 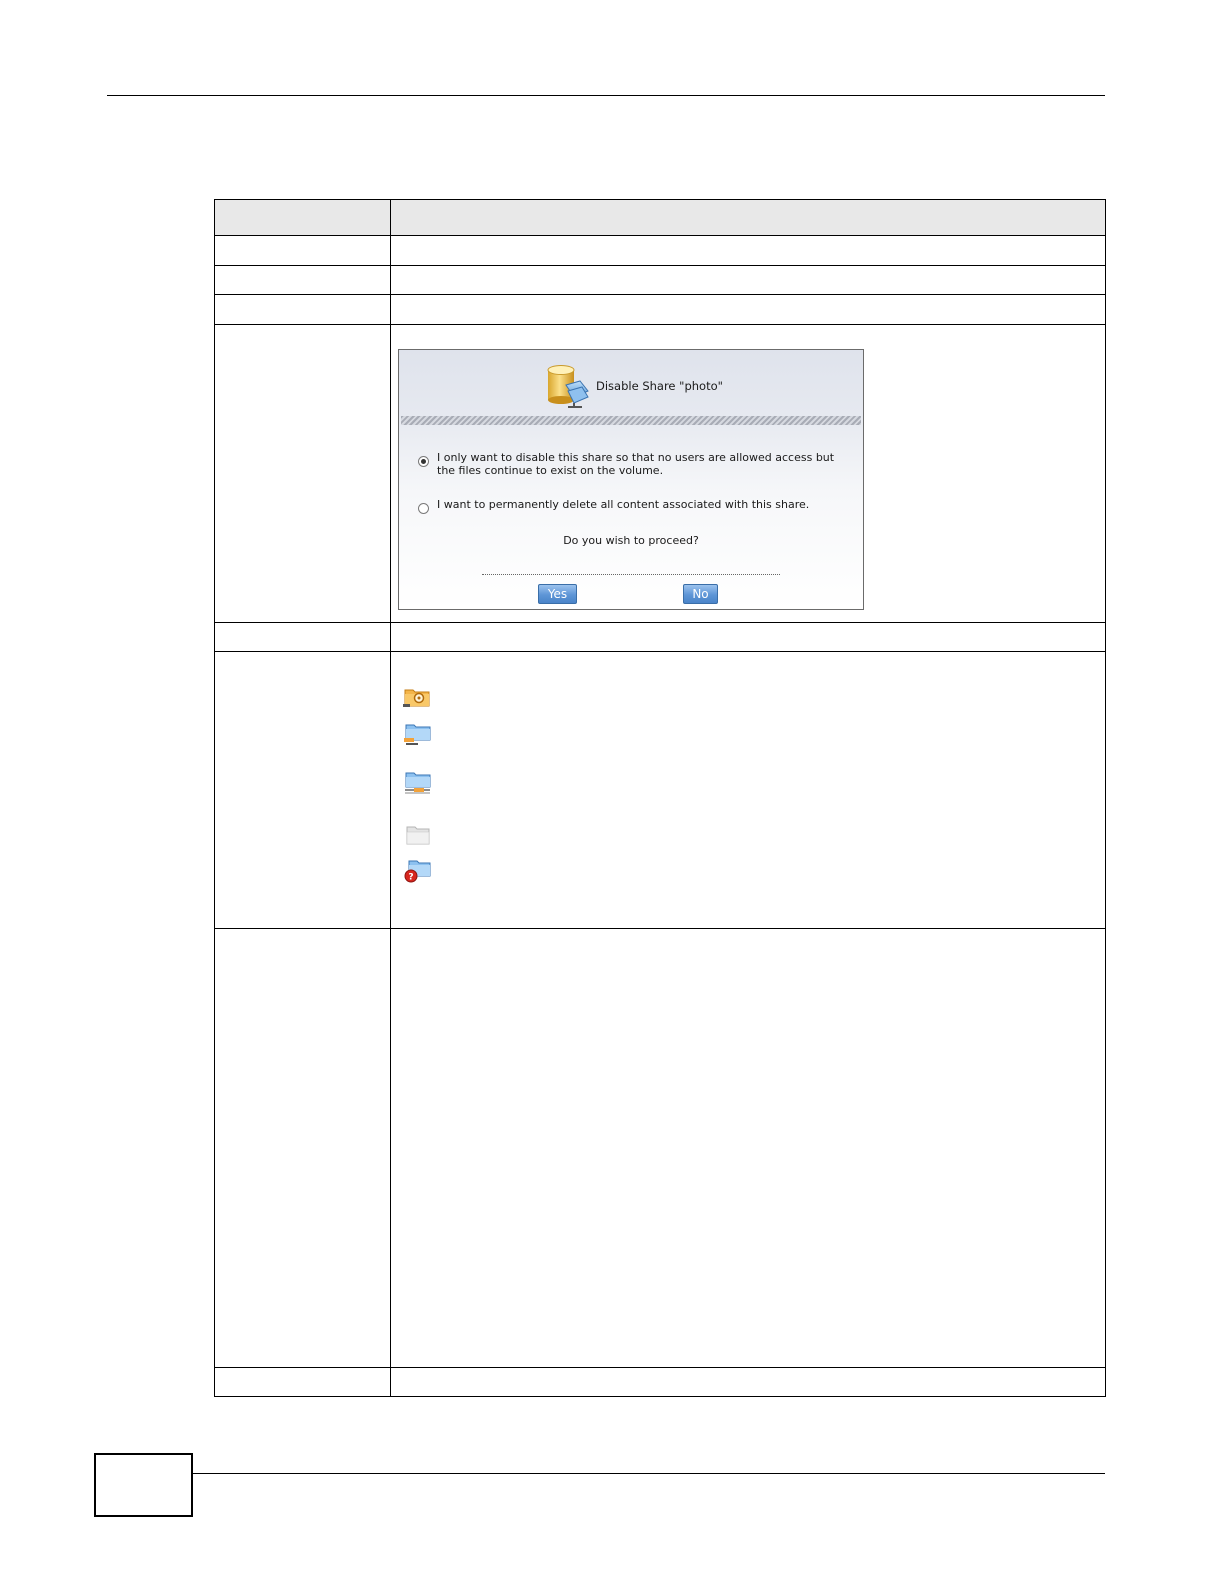 I want to click on dialog-dotted-divider, so click(x=631, y=574).